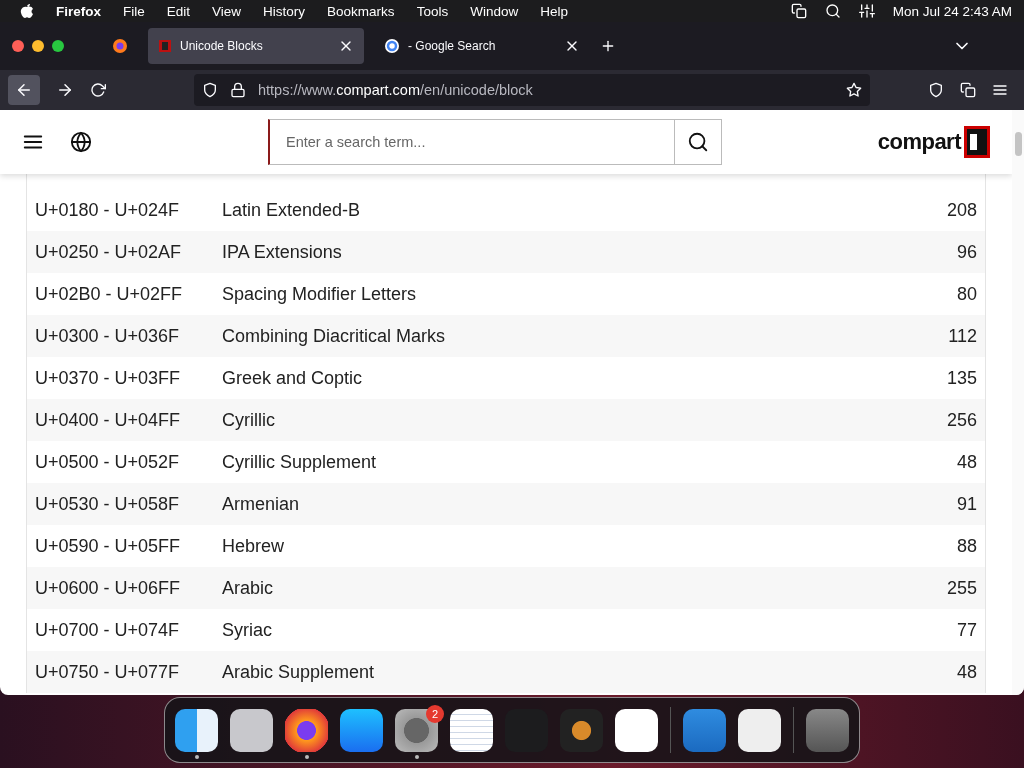 Image resolution: width=1024 pixels, height=768 pixels. I want to click on arrow-left-icon, so click(24, 90).